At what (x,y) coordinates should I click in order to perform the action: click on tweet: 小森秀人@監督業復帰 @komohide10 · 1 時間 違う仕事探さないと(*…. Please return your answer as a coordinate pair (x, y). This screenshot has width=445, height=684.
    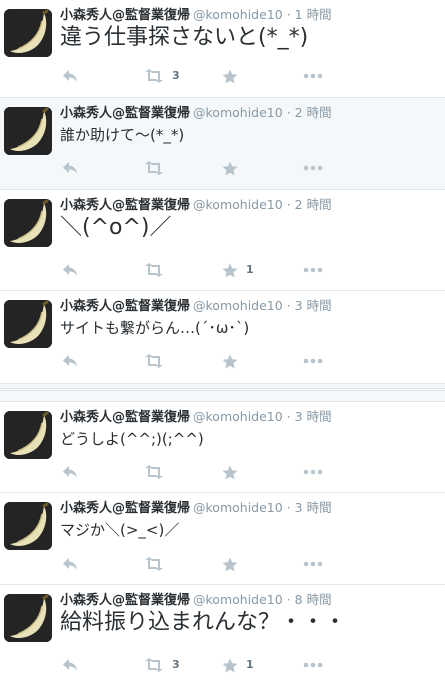
    Looking at the image, I should click on (222, 49).